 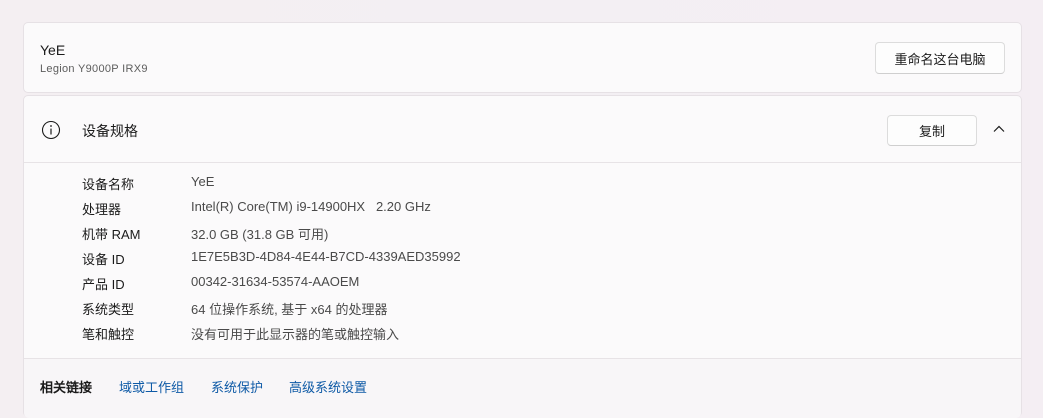 What do you see at coordinates (203, 181) in the screenshot?
I see `spec-value: YeE` at bounding box center [203, 181].